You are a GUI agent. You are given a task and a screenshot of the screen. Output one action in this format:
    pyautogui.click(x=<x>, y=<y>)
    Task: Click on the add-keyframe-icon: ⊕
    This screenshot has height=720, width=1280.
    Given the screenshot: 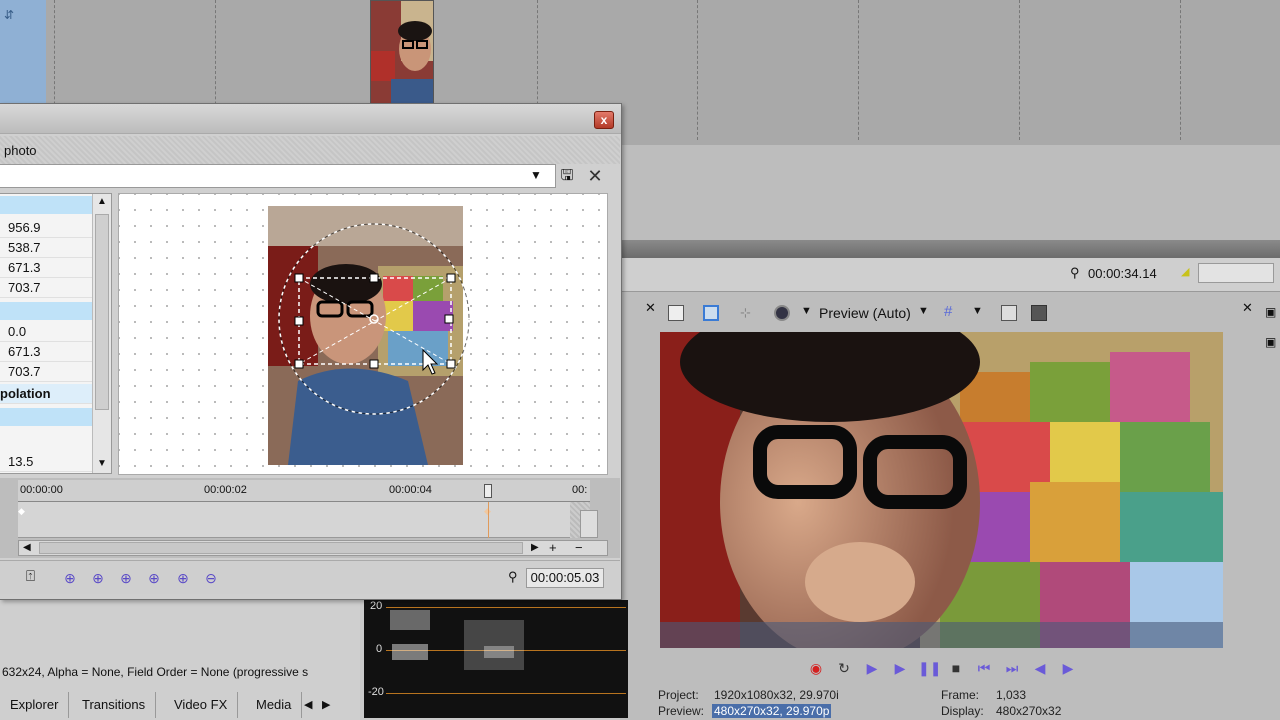 What is the action you would take?
    pyautogui.click(x=183, y=578)
    